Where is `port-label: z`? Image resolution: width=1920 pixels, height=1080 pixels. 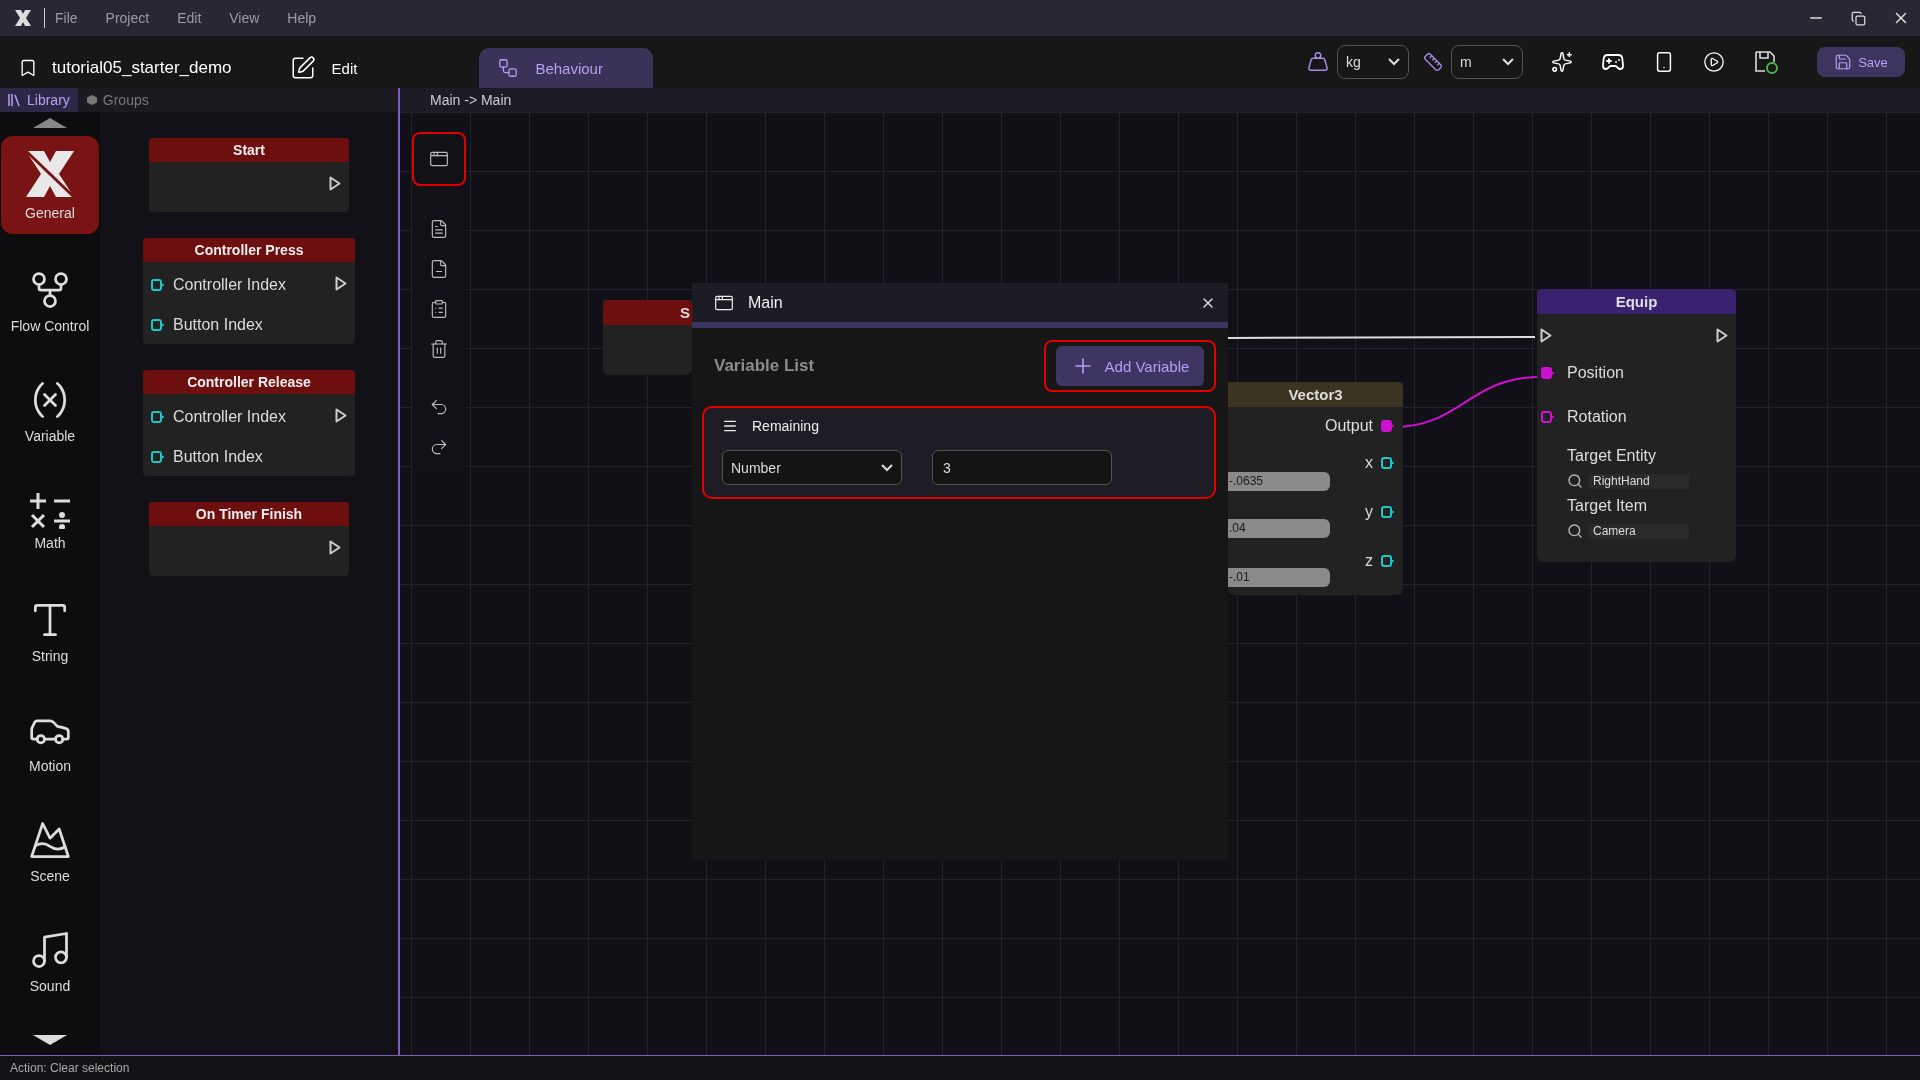
port-label: z is located at coordinates (1369, 560).